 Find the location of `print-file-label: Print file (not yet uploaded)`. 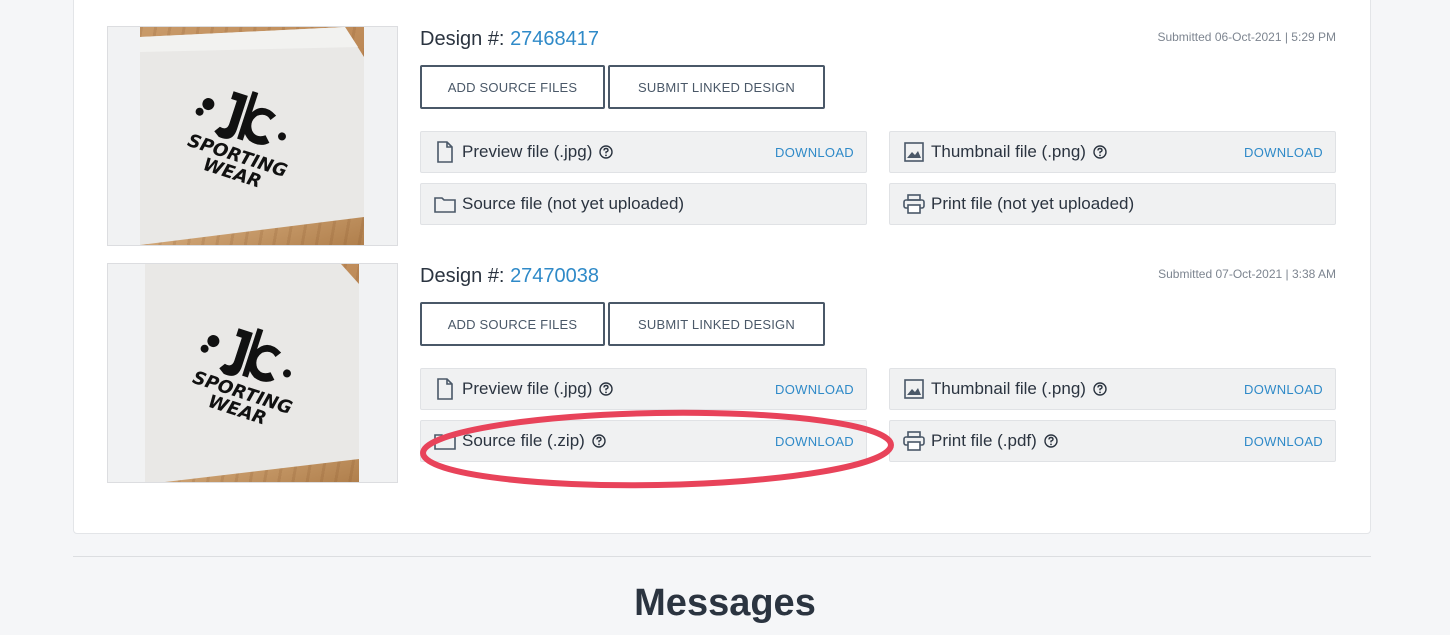

print-file-label: Print file (not yet uploaded) is located at coordinates (1033, 203).